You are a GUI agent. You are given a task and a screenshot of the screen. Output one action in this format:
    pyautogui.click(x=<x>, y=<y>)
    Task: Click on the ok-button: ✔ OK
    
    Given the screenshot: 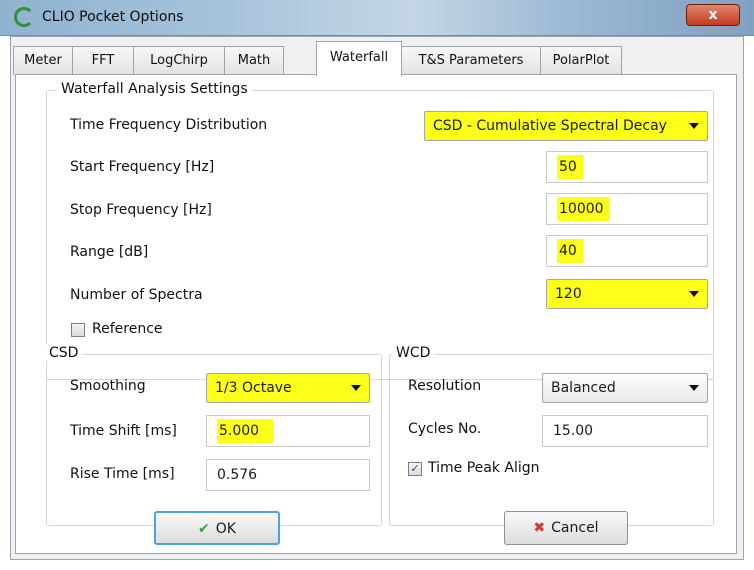 What is the action you would take?
    pyautogui.click(x=217, y=528)
    